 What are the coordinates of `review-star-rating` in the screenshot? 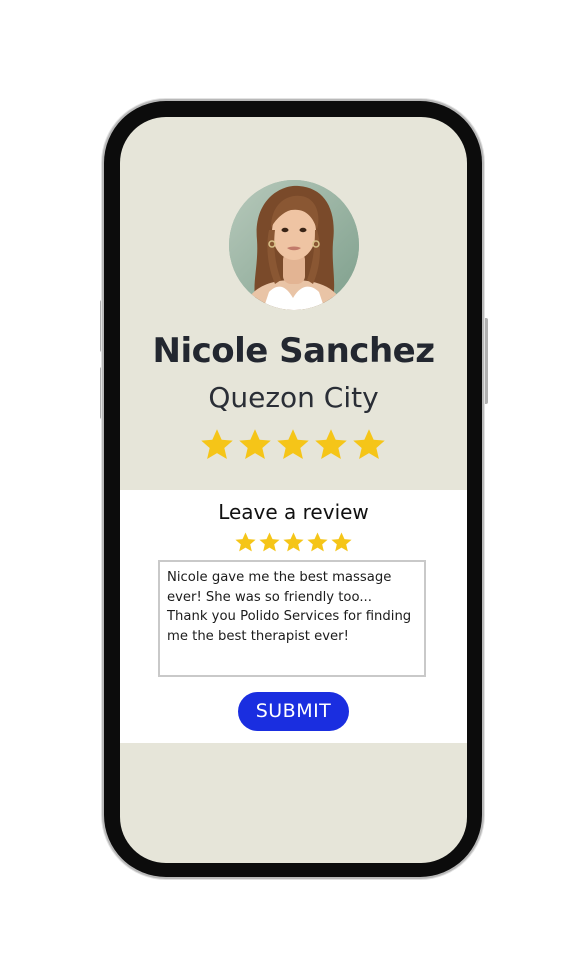 It's located at (293, 542).